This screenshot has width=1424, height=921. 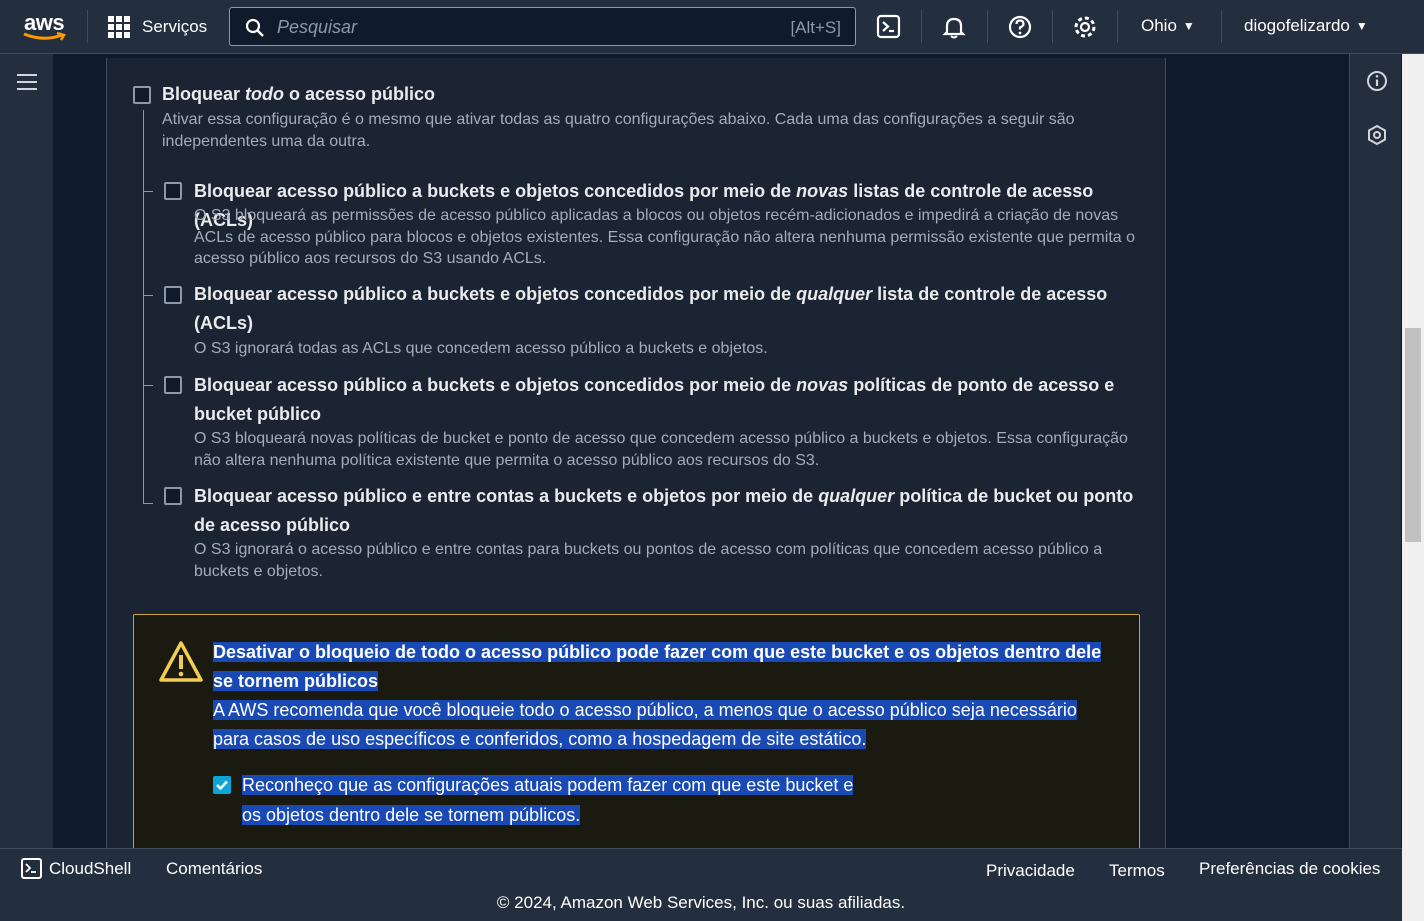 What do you see at coordinates (317, 27) in the screenshot?
I see `search-placeholder: Pesquisar` at bounding box center [317, 27].